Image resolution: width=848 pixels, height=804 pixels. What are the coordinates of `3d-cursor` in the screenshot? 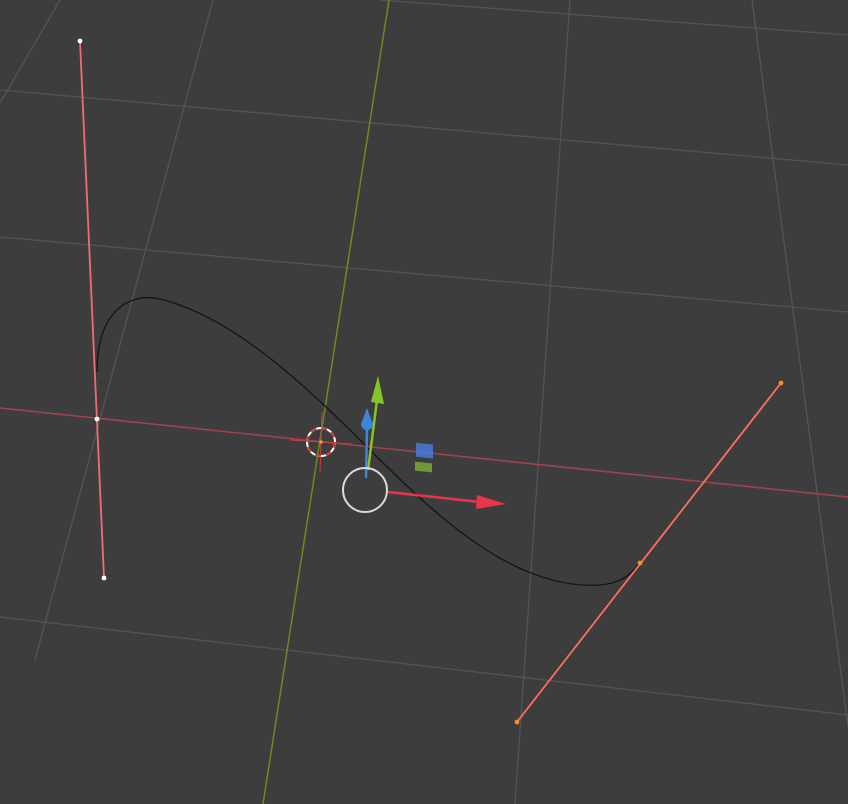 It's located at (321, 442).